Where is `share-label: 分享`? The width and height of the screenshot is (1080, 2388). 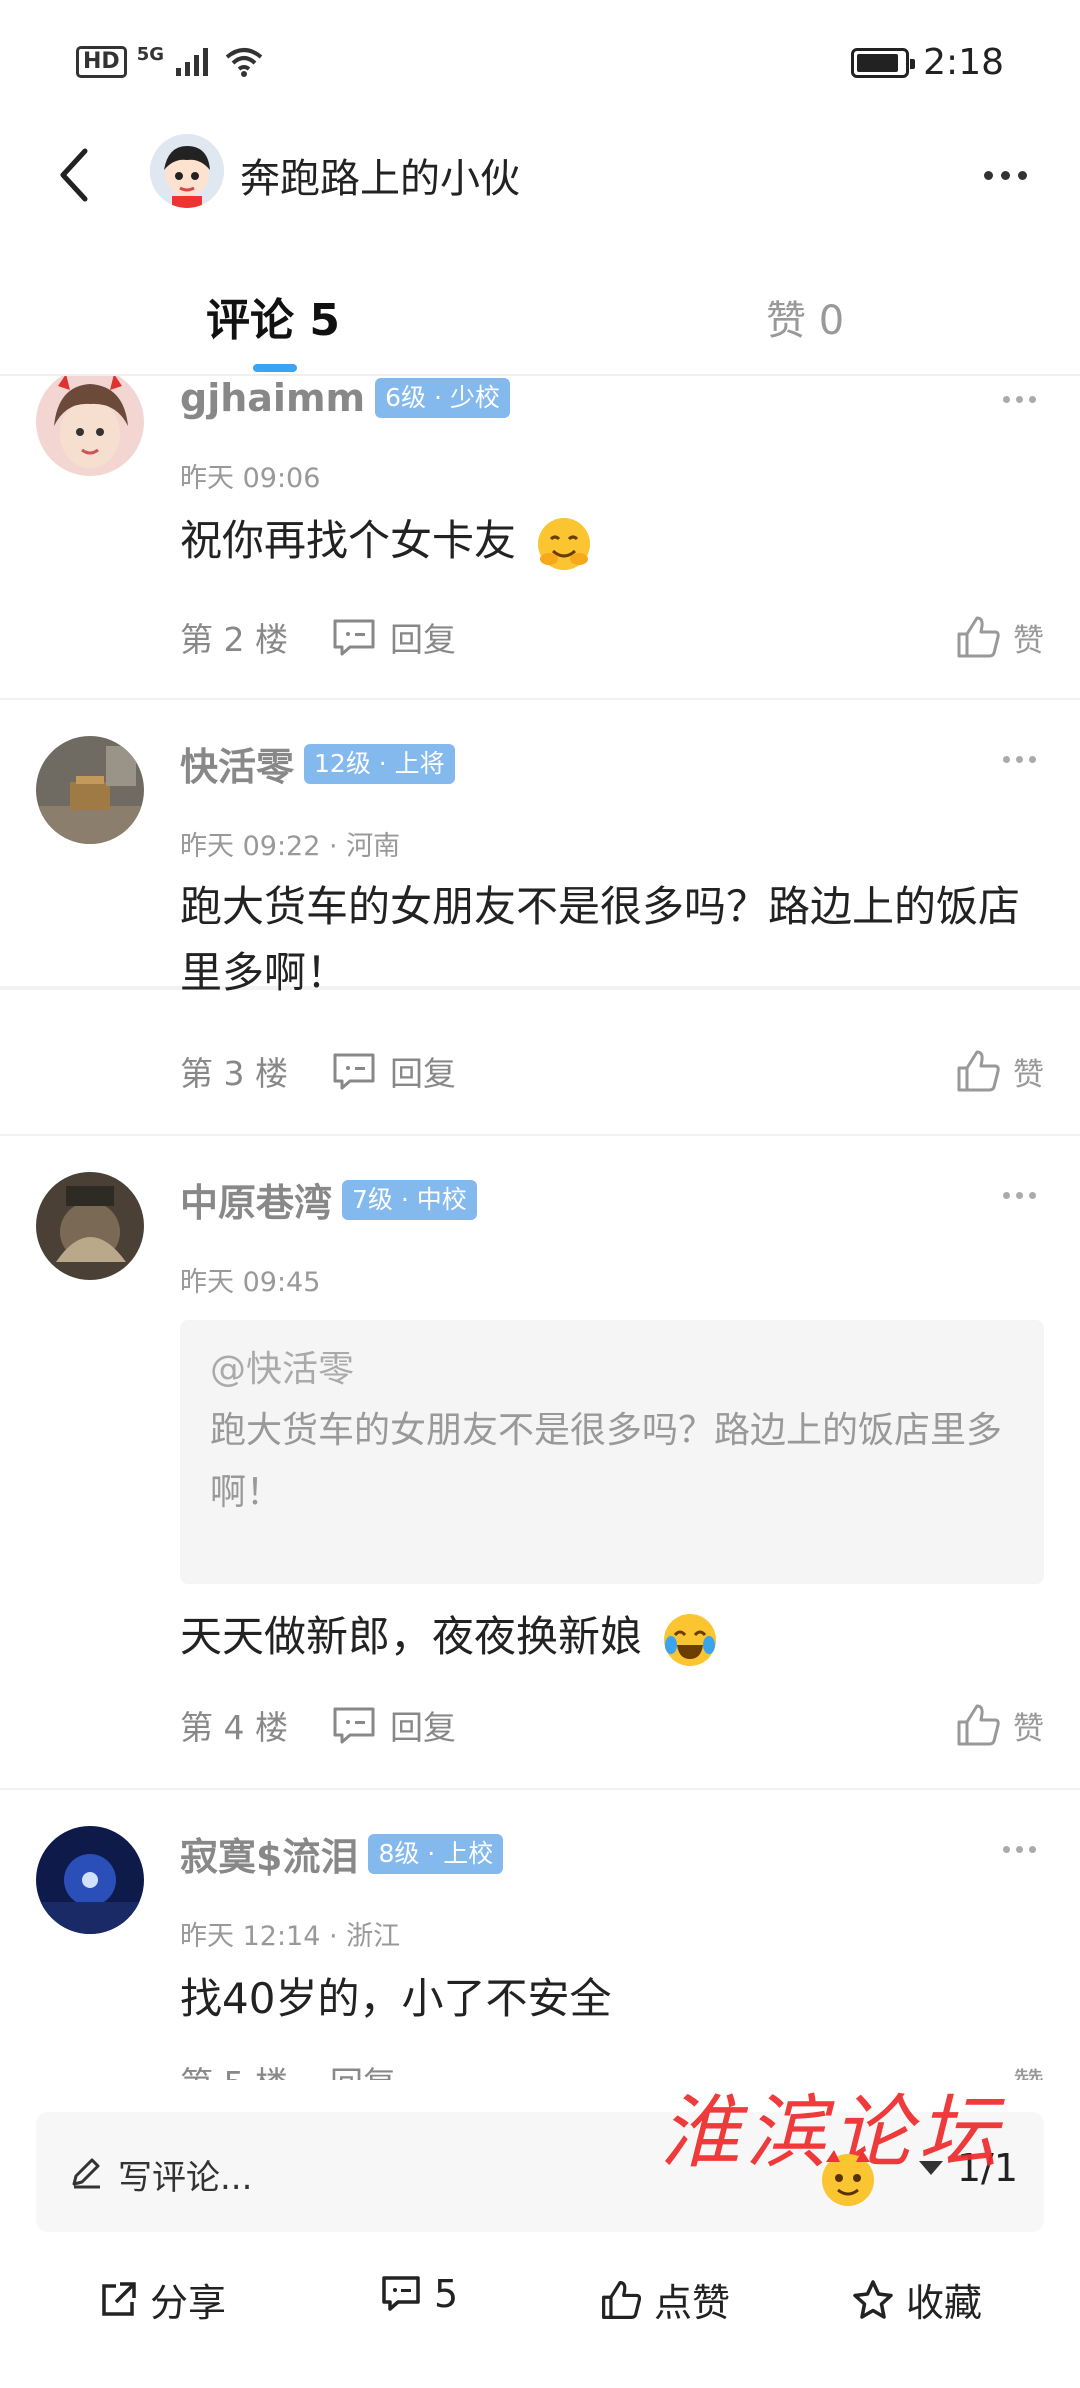 share-label: 分享 is located at coordinates (188, 2303).